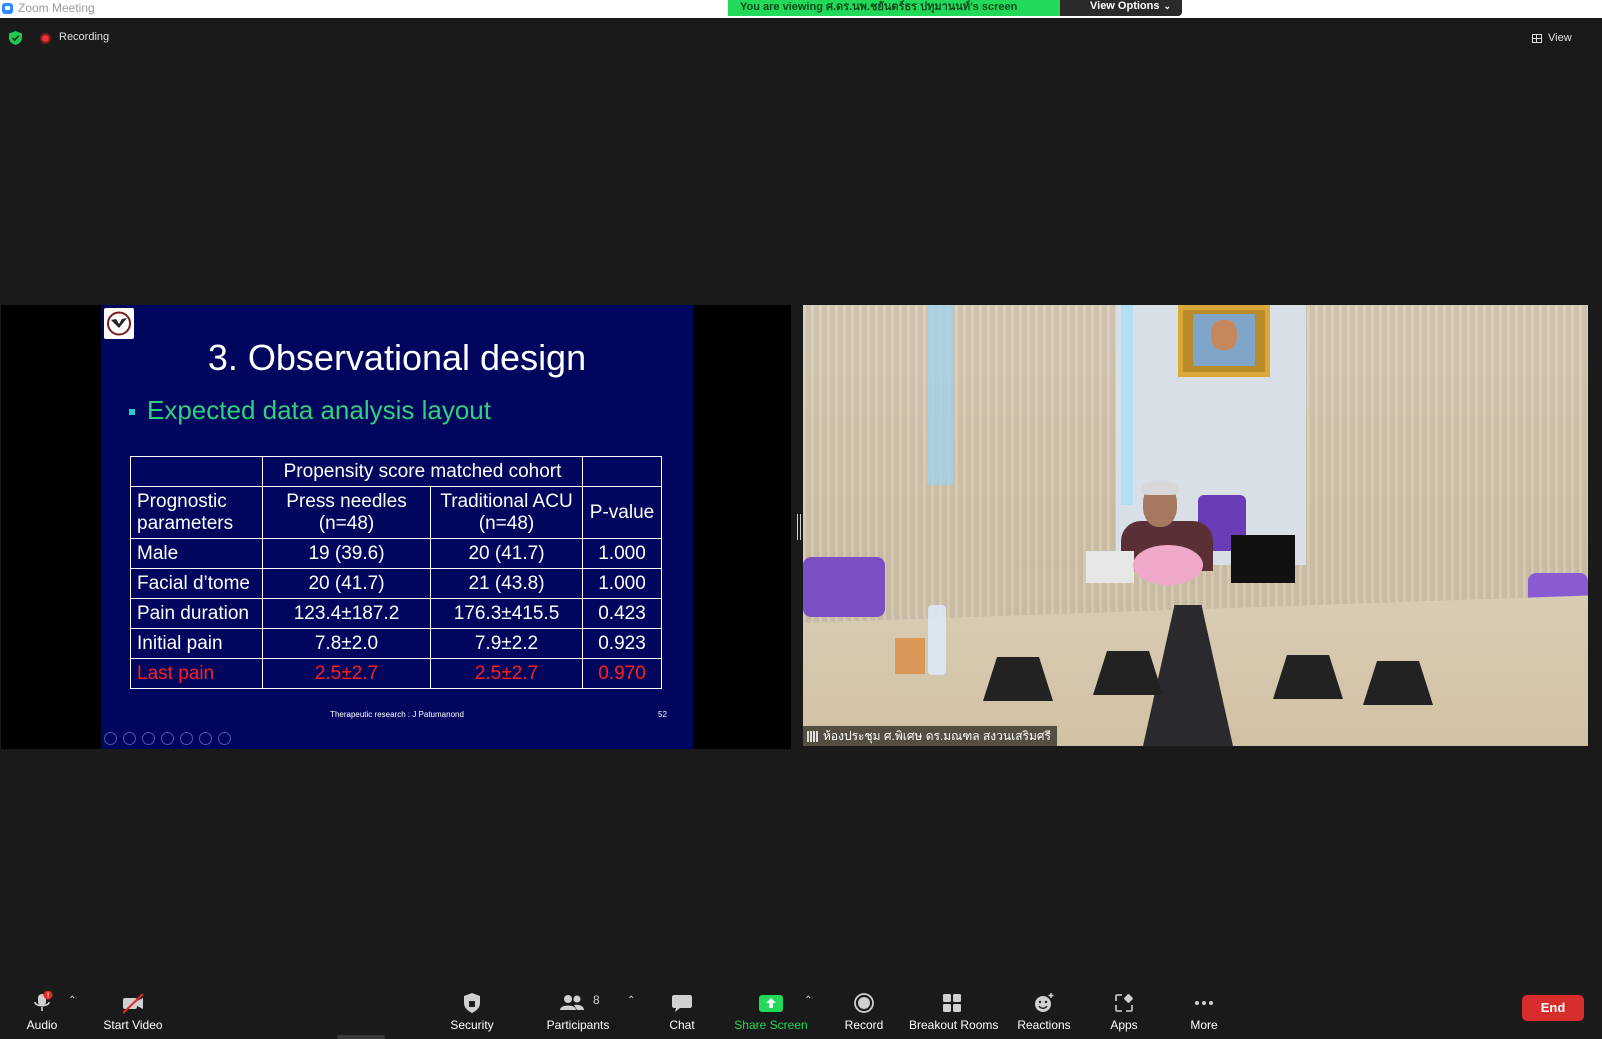  Describe the element at coordinates (84, 37) in the screenshot. I see `recording-label: Recording` at that location.